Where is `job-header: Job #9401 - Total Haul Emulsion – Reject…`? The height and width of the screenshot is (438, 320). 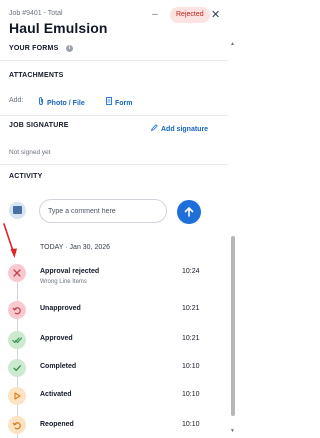
job-header: Job #9401 - Total Haul Emulsion – Reject… is located at coordinates (118, 20).